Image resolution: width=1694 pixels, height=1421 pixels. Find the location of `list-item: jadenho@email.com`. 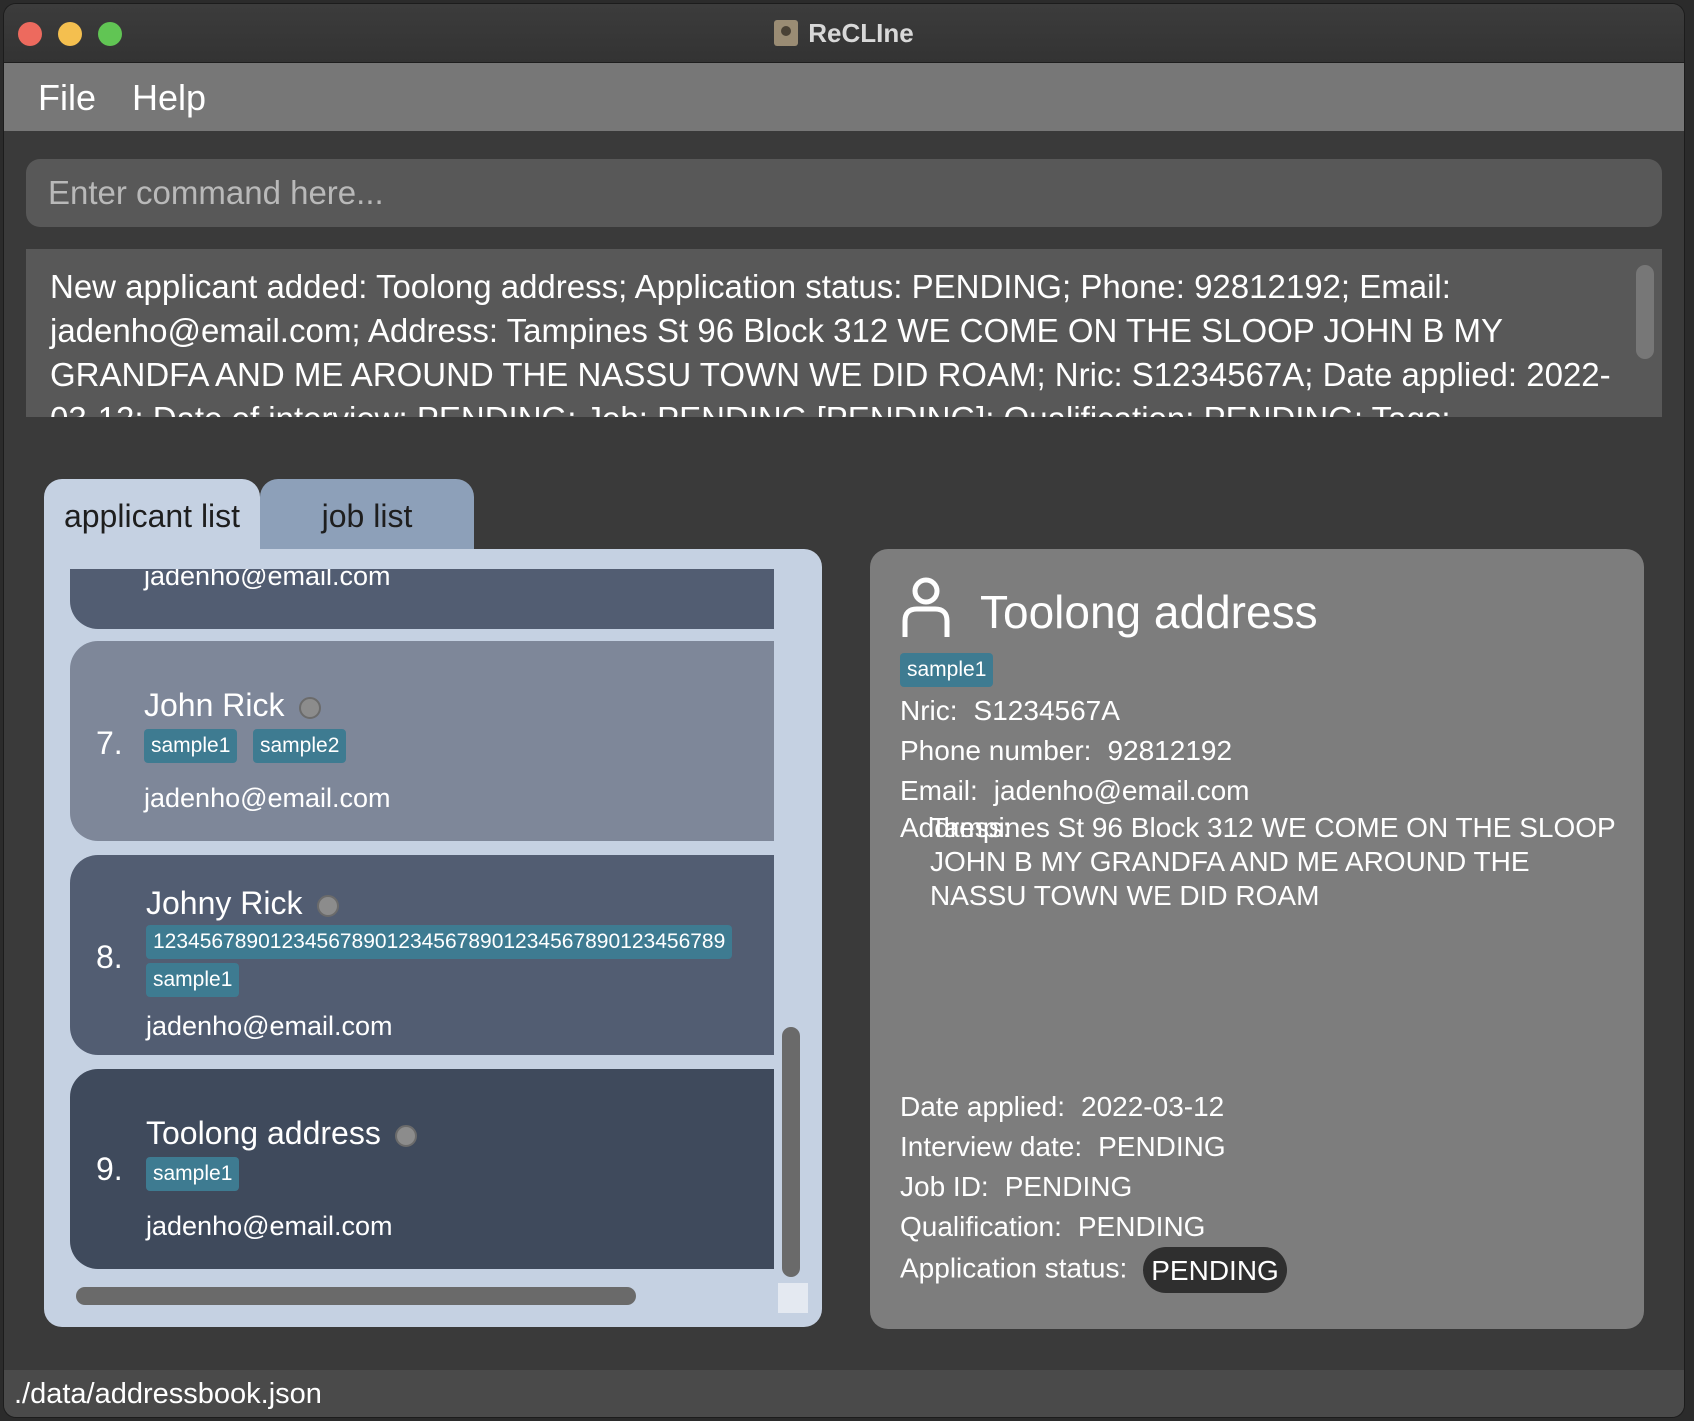

list-item: jadenho@email.com is located at coordinates (422, 599).